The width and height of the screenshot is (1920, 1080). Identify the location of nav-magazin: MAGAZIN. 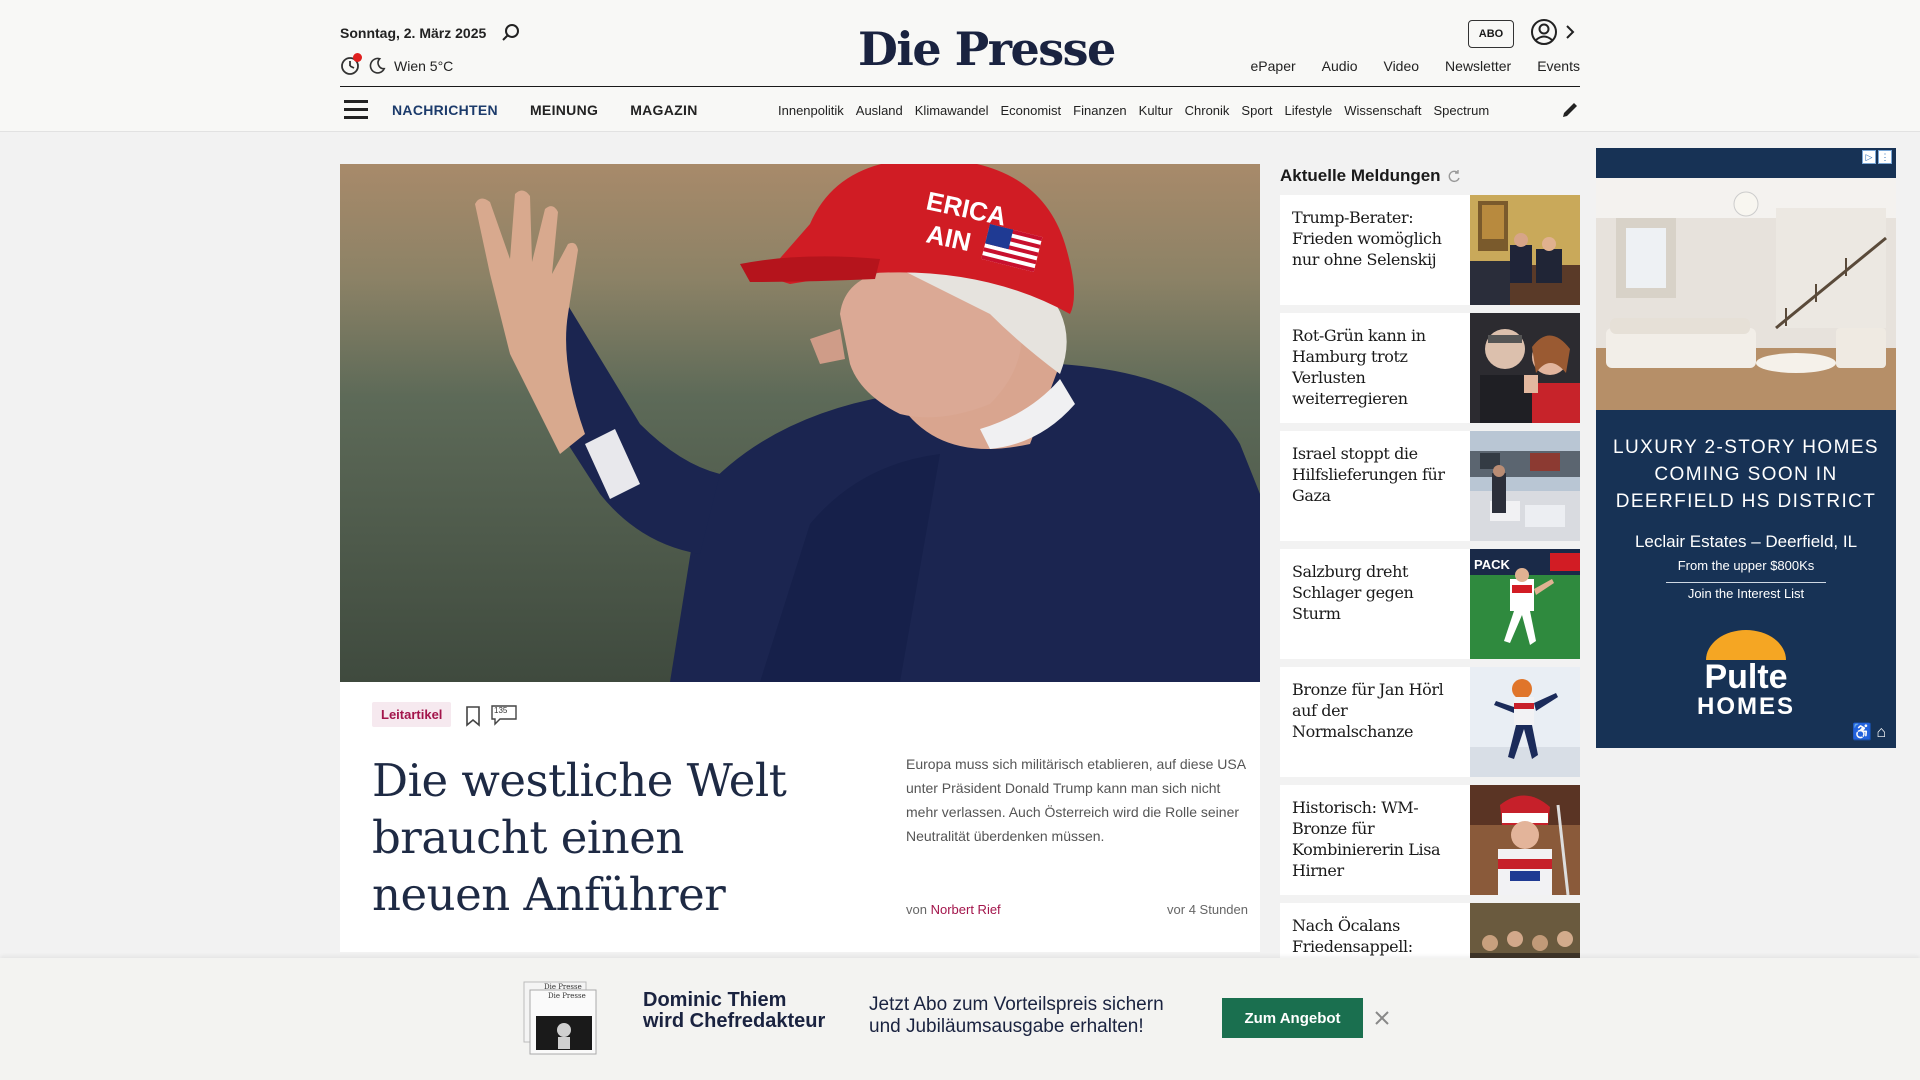
(663, 110).